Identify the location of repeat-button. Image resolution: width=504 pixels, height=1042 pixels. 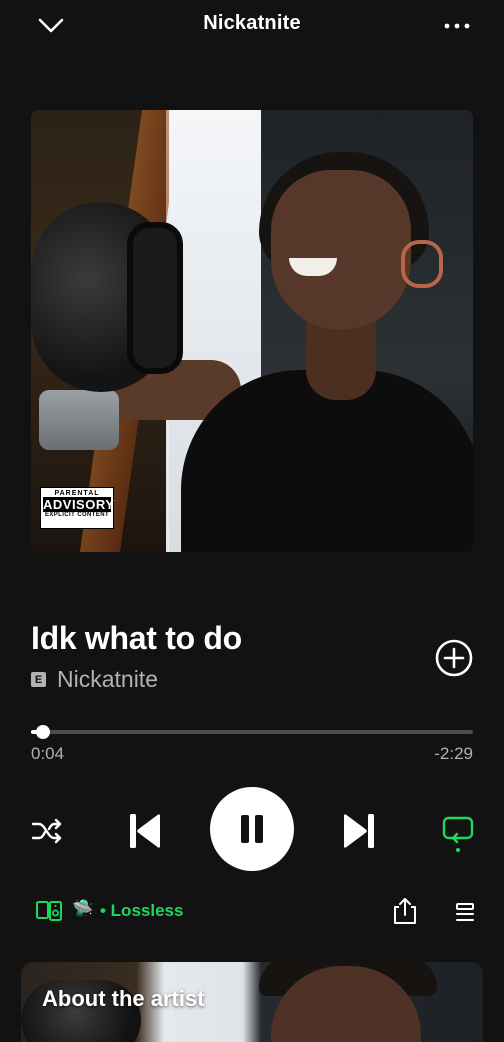
(458, 833).